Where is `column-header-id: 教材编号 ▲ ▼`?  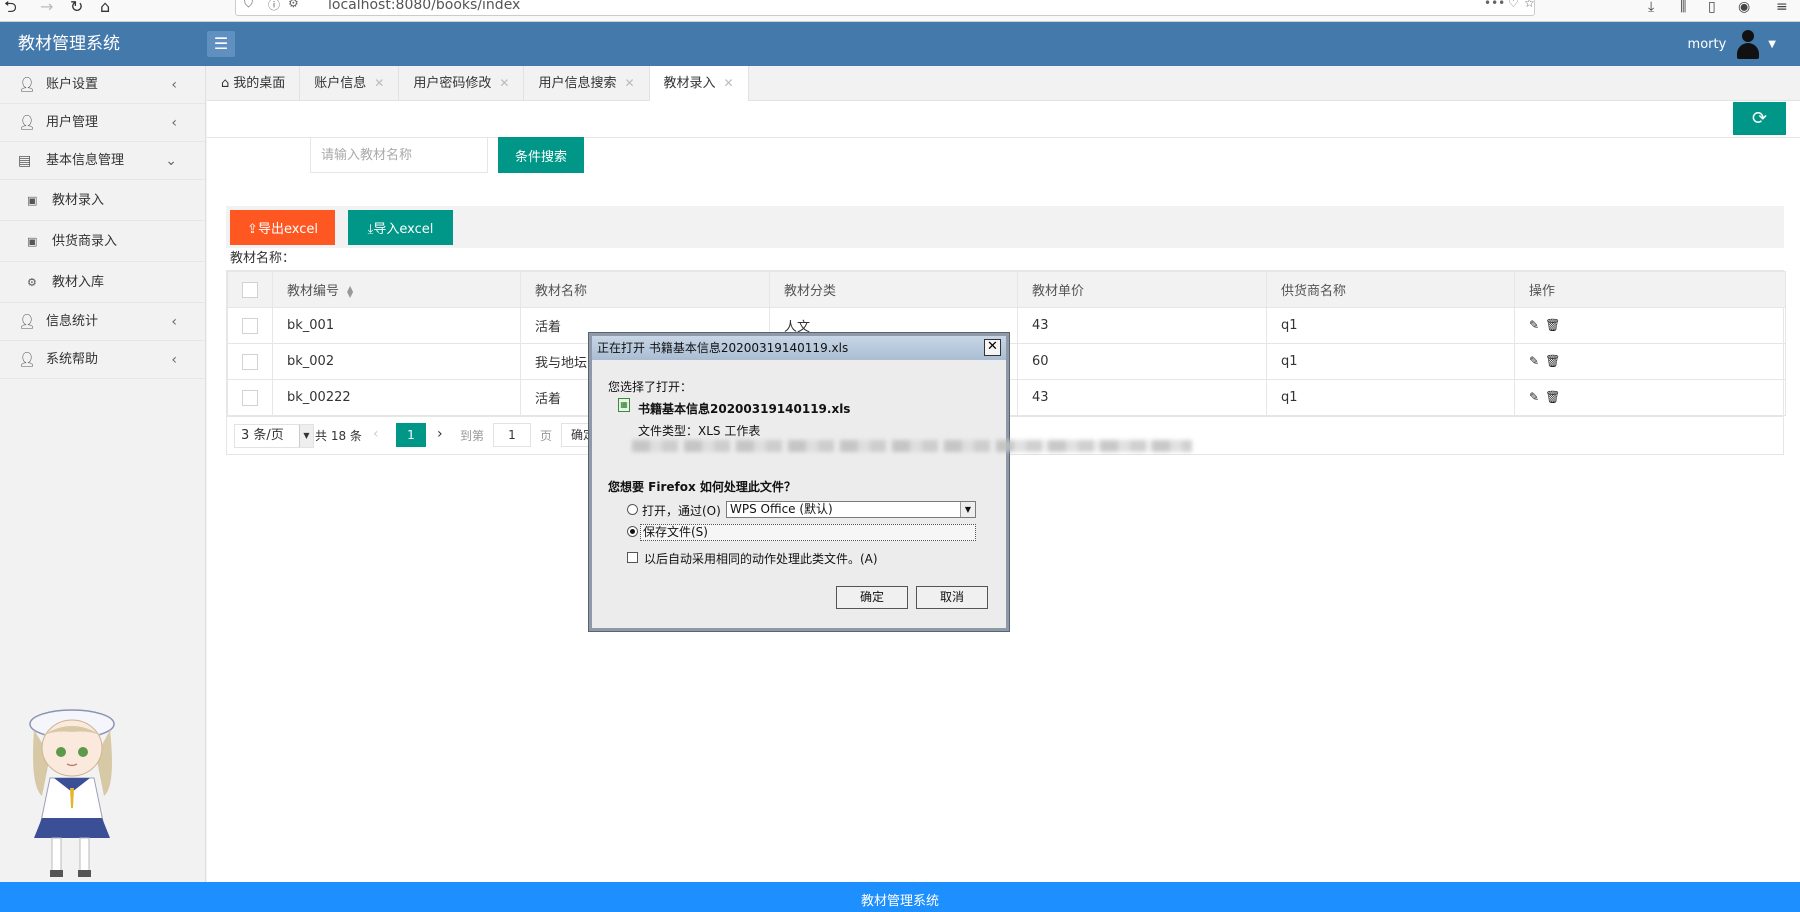 column-header-id: 教材编号 ▲ ▼ is located at coordinates (396, 289).